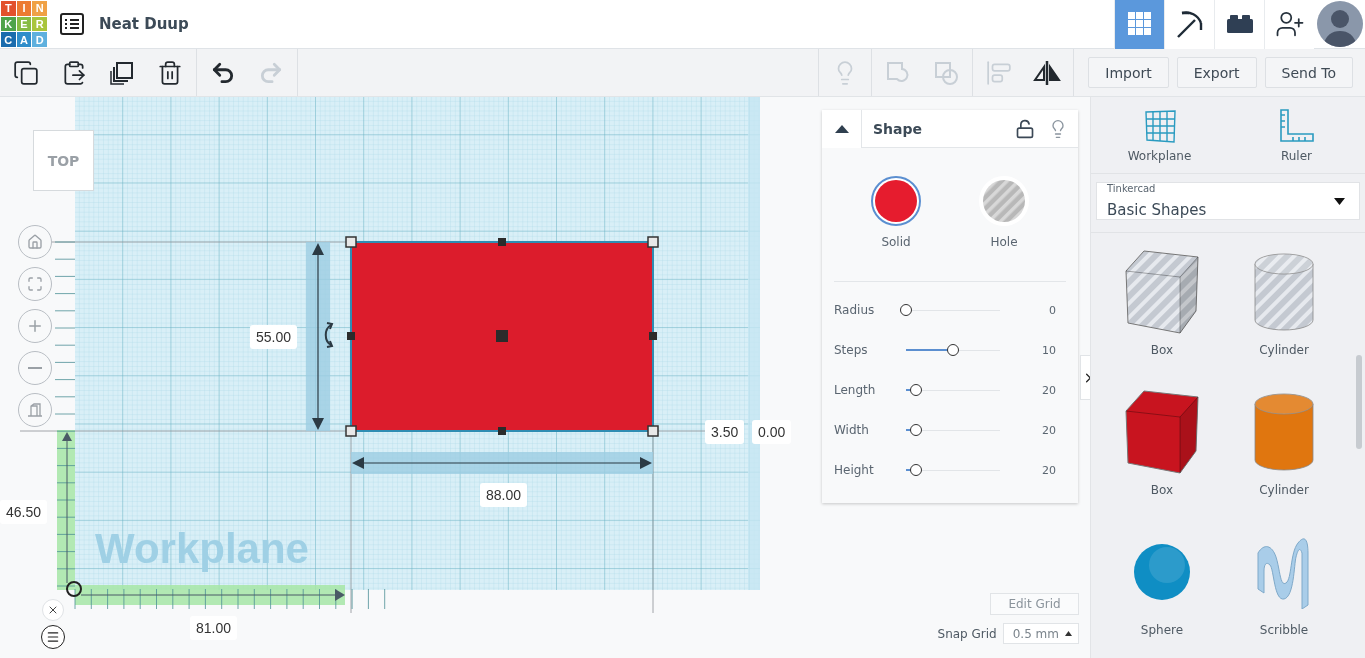 The image size is (1365, 658). What do you see at coordinates (35, 284) in the screenshot?
I see `fit-icon` at bounding box center [35, 284].